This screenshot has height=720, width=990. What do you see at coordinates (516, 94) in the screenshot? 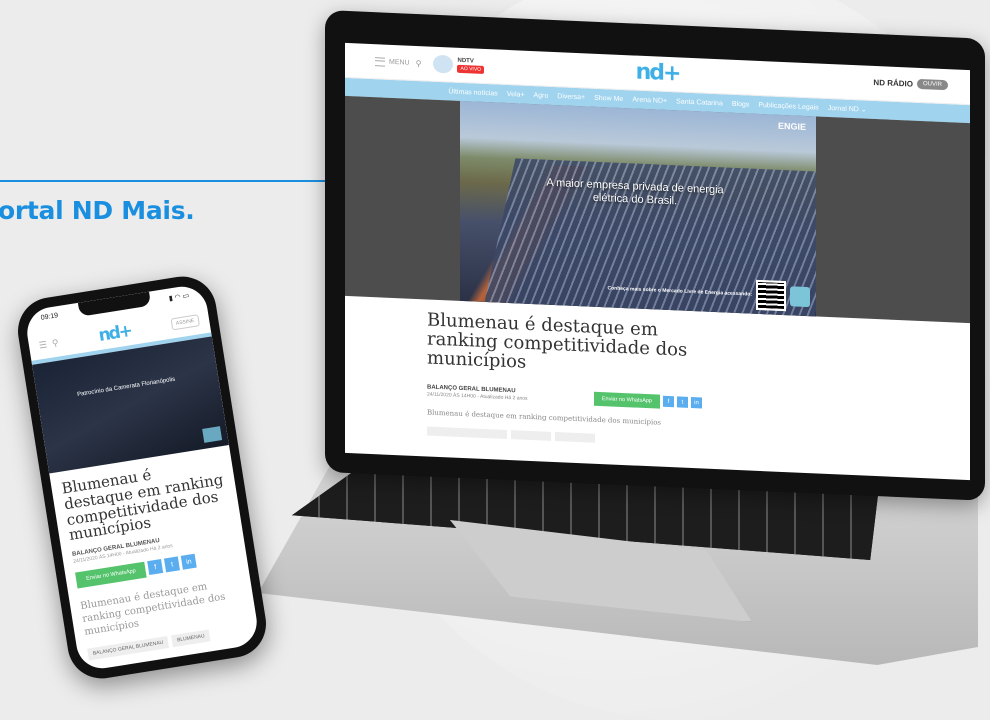
I see `nav-item: Vela+` at bounding box center [516, 94].